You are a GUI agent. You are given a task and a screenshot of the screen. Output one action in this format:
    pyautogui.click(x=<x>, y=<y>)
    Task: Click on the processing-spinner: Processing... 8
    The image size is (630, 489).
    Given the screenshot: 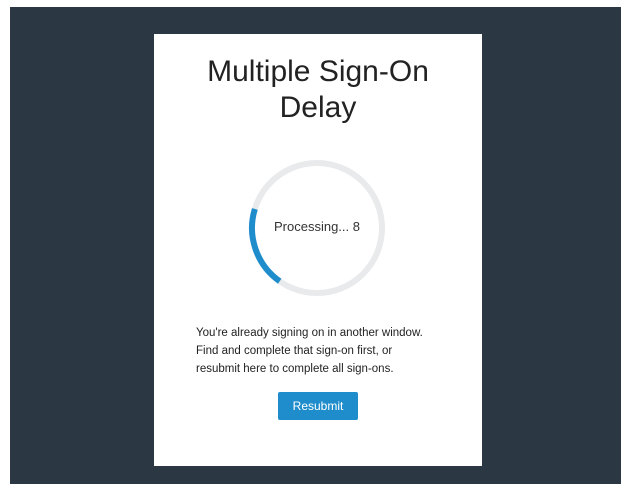 What is the action you would take?
    pyautogui.click(x=317, y=228)
    